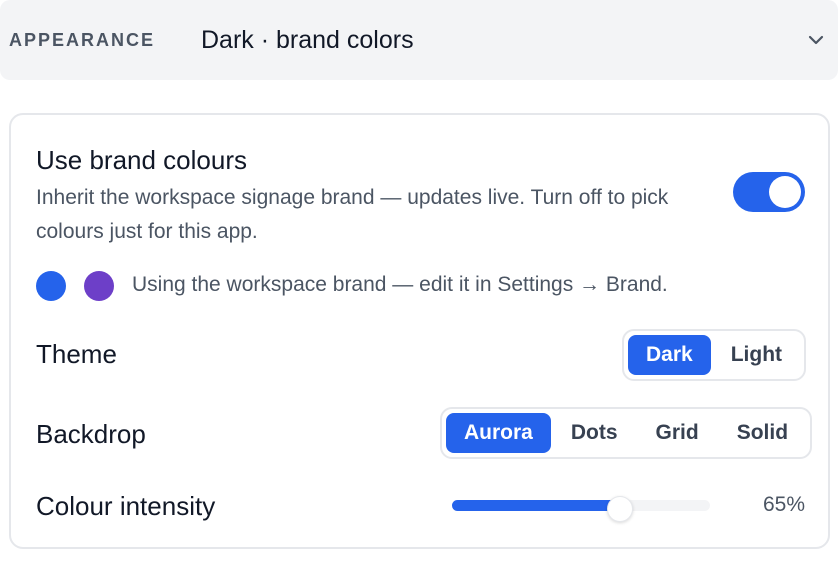  I want to click on toggle-knob, so click(785, 192).